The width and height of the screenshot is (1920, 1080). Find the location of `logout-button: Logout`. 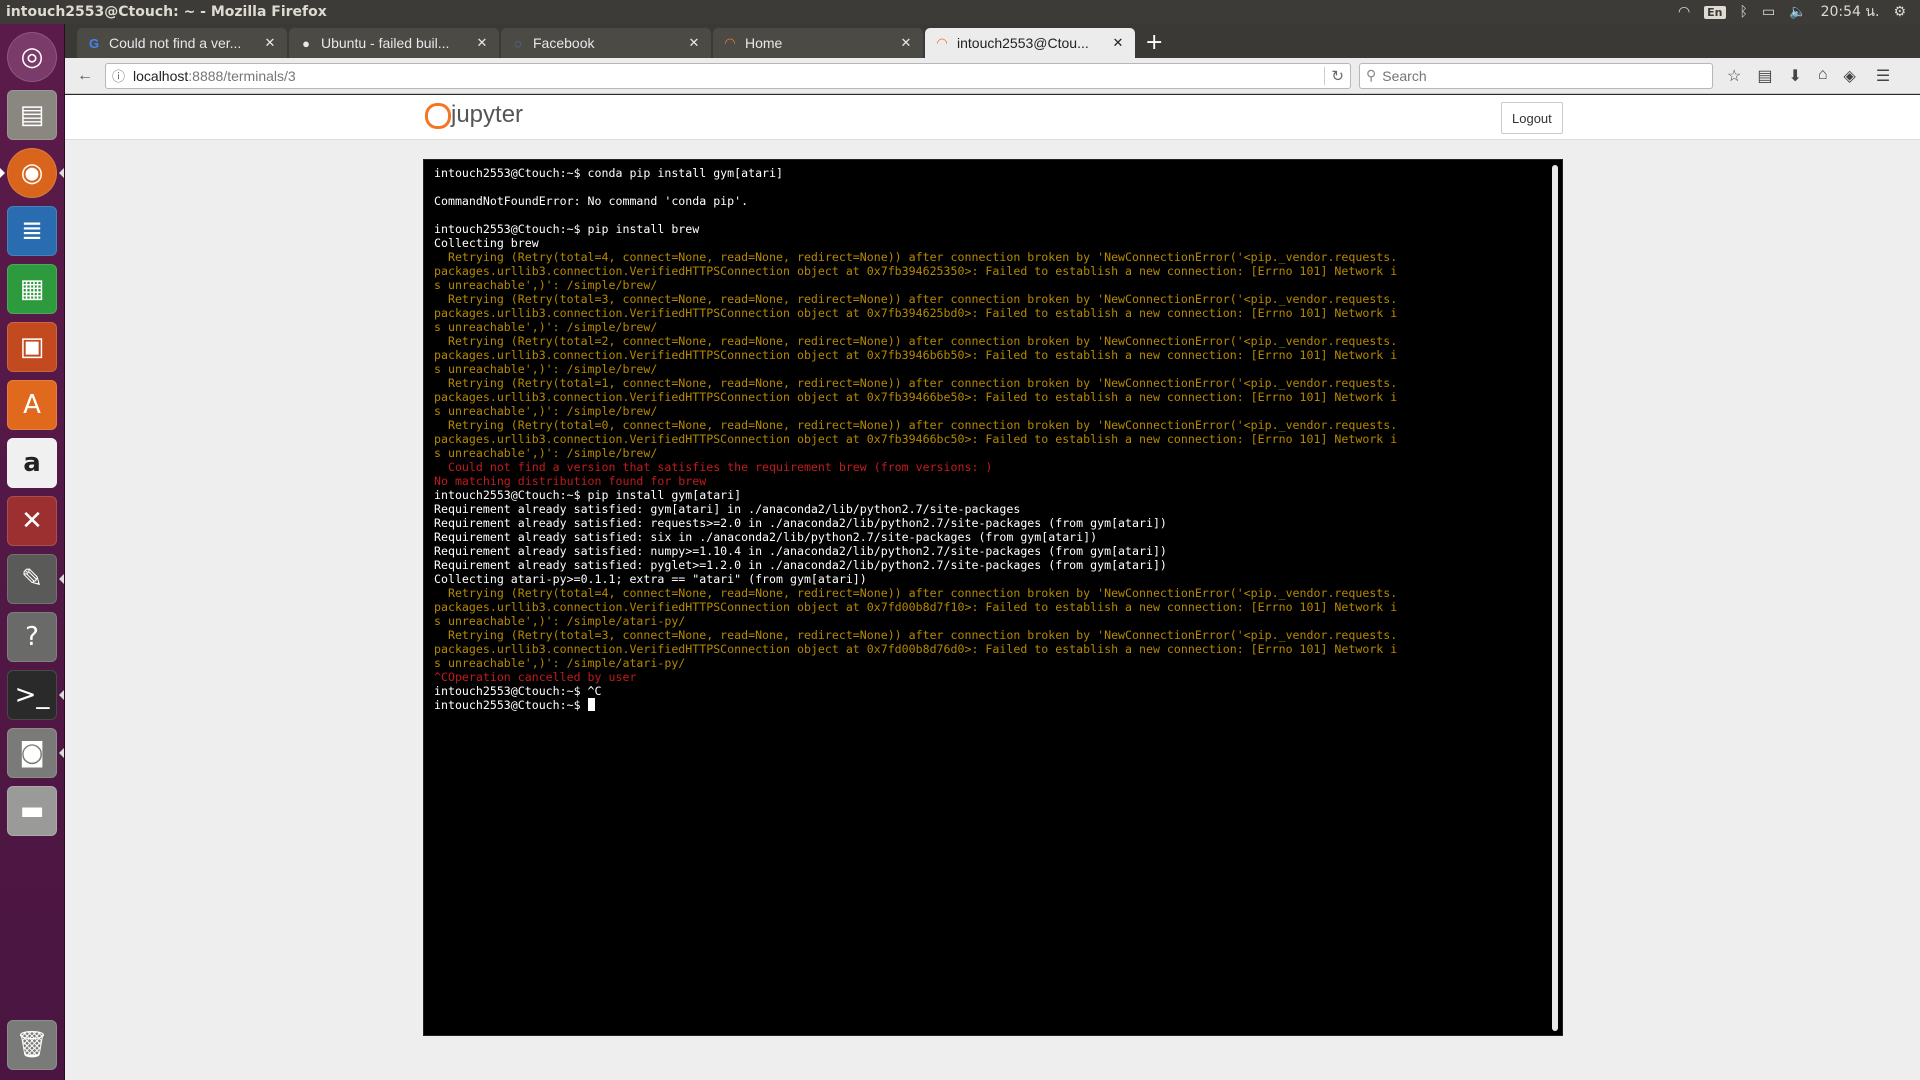

logout-button: Logout is located at coordinates (1532, 118).